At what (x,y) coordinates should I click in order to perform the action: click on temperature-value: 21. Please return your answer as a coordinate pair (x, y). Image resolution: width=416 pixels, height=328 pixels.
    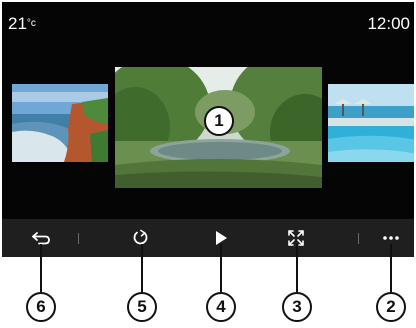
    Looking at the image, I should click on (17, 23).